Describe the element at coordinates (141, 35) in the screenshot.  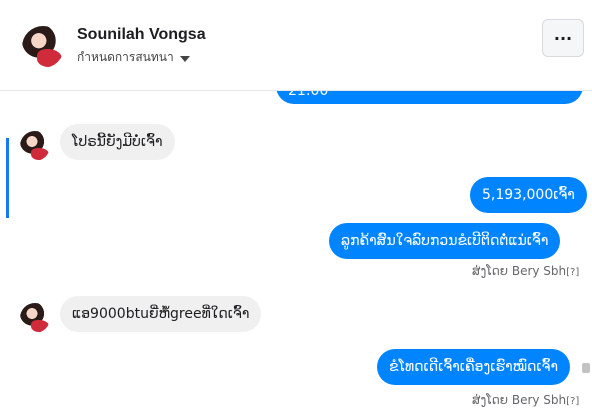
I see `contact-name: Sounilah Vongsa` at that location.